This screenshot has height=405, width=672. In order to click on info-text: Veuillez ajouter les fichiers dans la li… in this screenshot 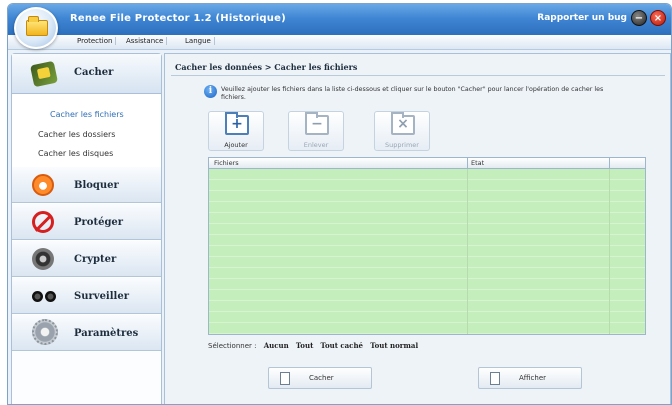, I will do `click(412, 93)`.